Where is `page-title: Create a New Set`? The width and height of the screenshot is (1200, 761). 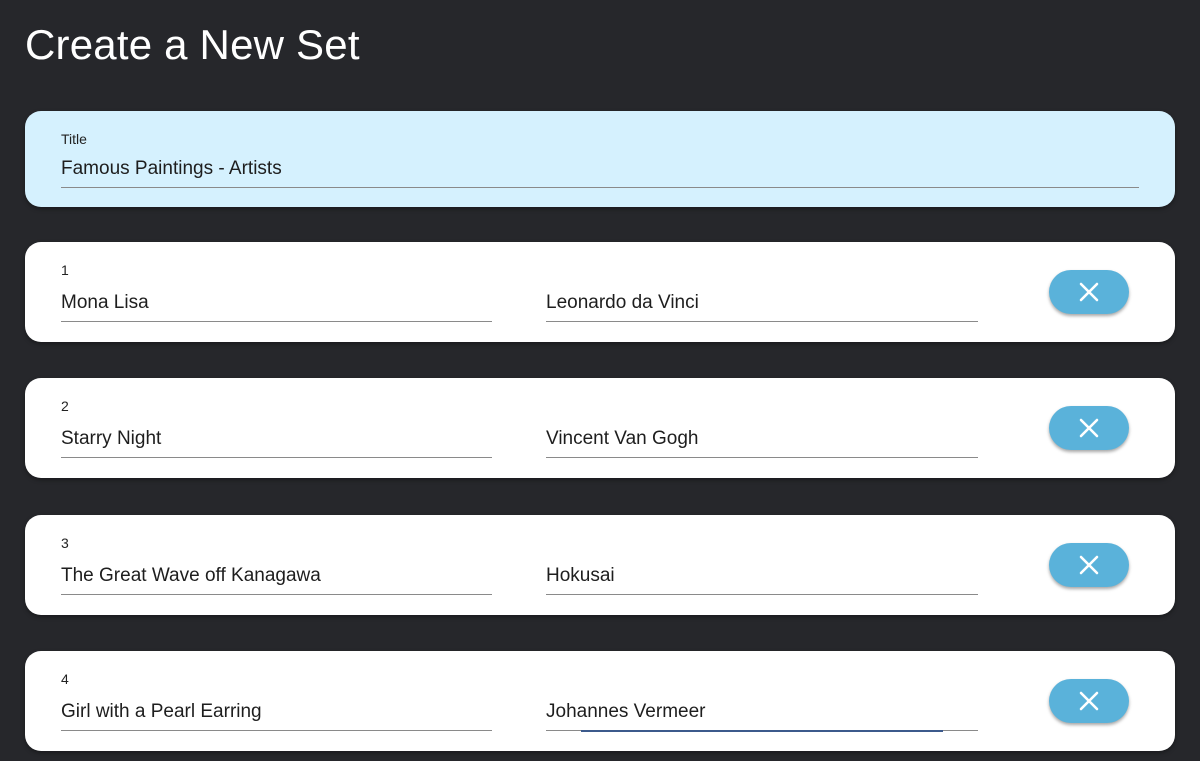 page-title: Create a New Set is located at coordinates (192, 44).